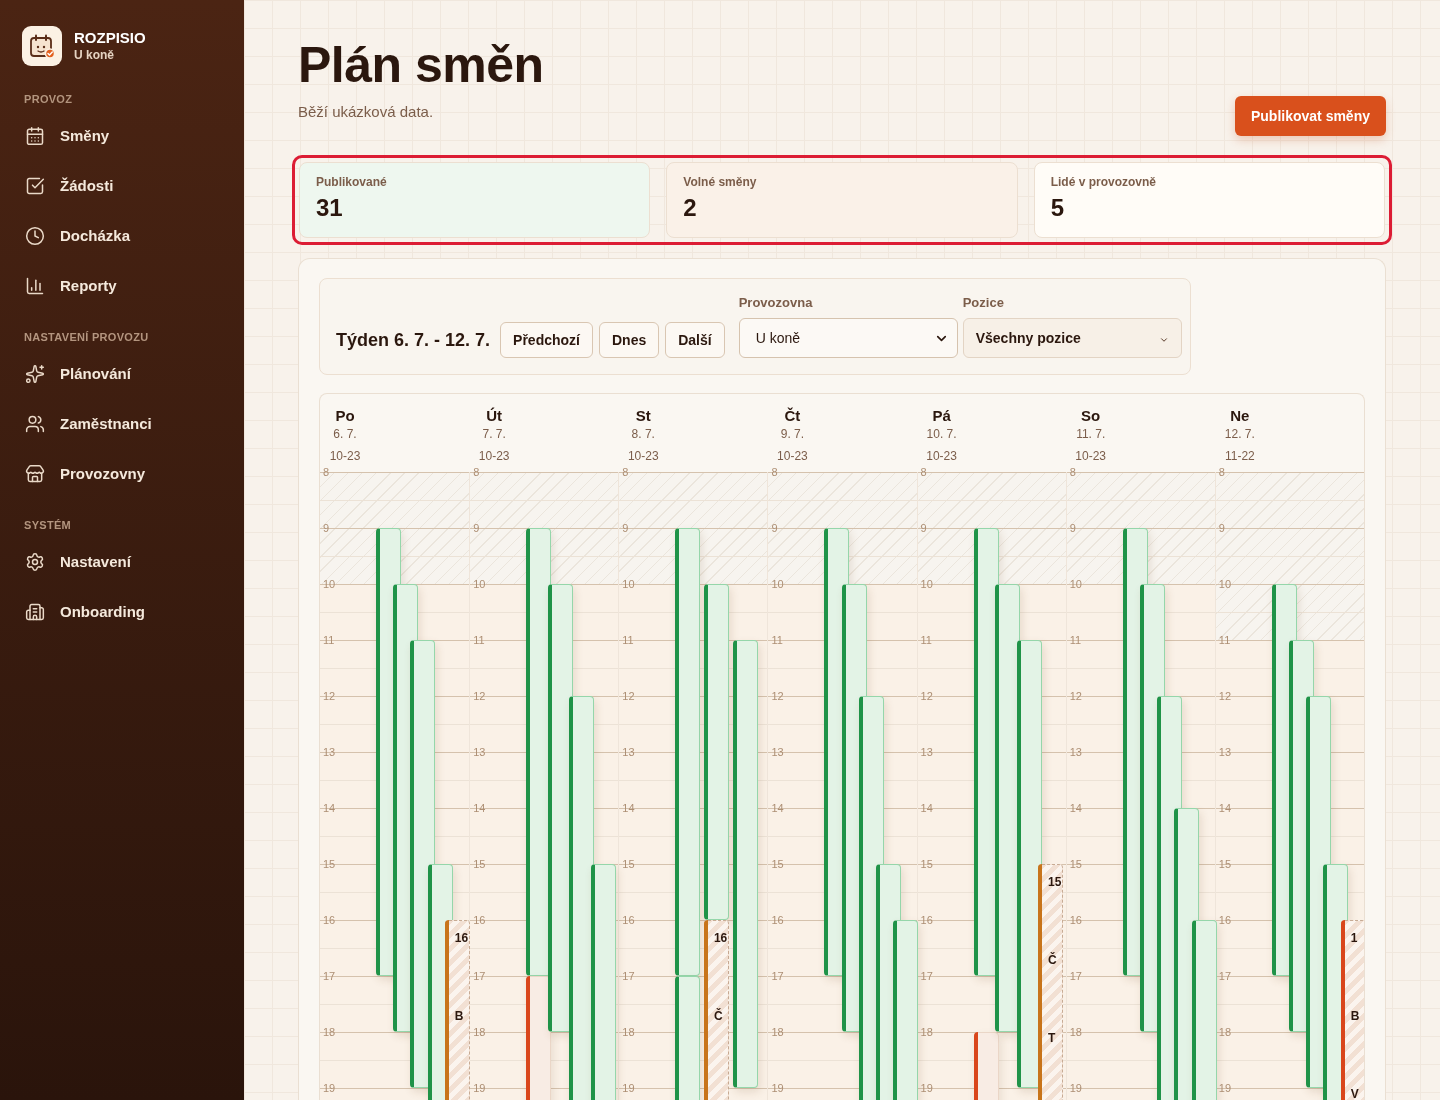 This screenshot has width=1440, height=1100. I want to click on shift-text: T, so click(1052, 1038).